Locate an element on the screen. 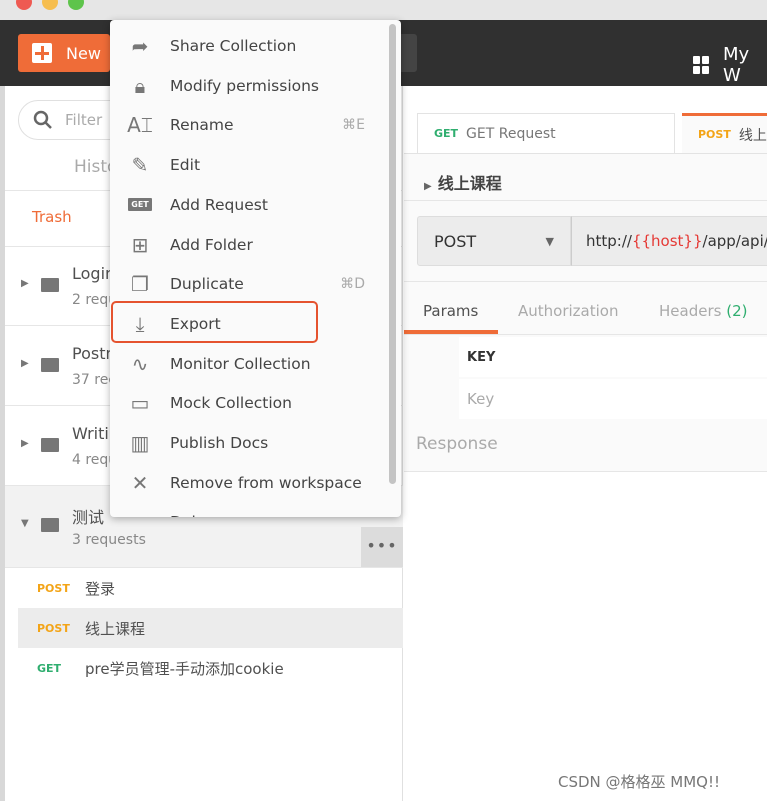 The width and height of the screenshot is (767, 801). menu-item-mock-collection: ▭ Mock Collection is located at coordinates (255, 403).